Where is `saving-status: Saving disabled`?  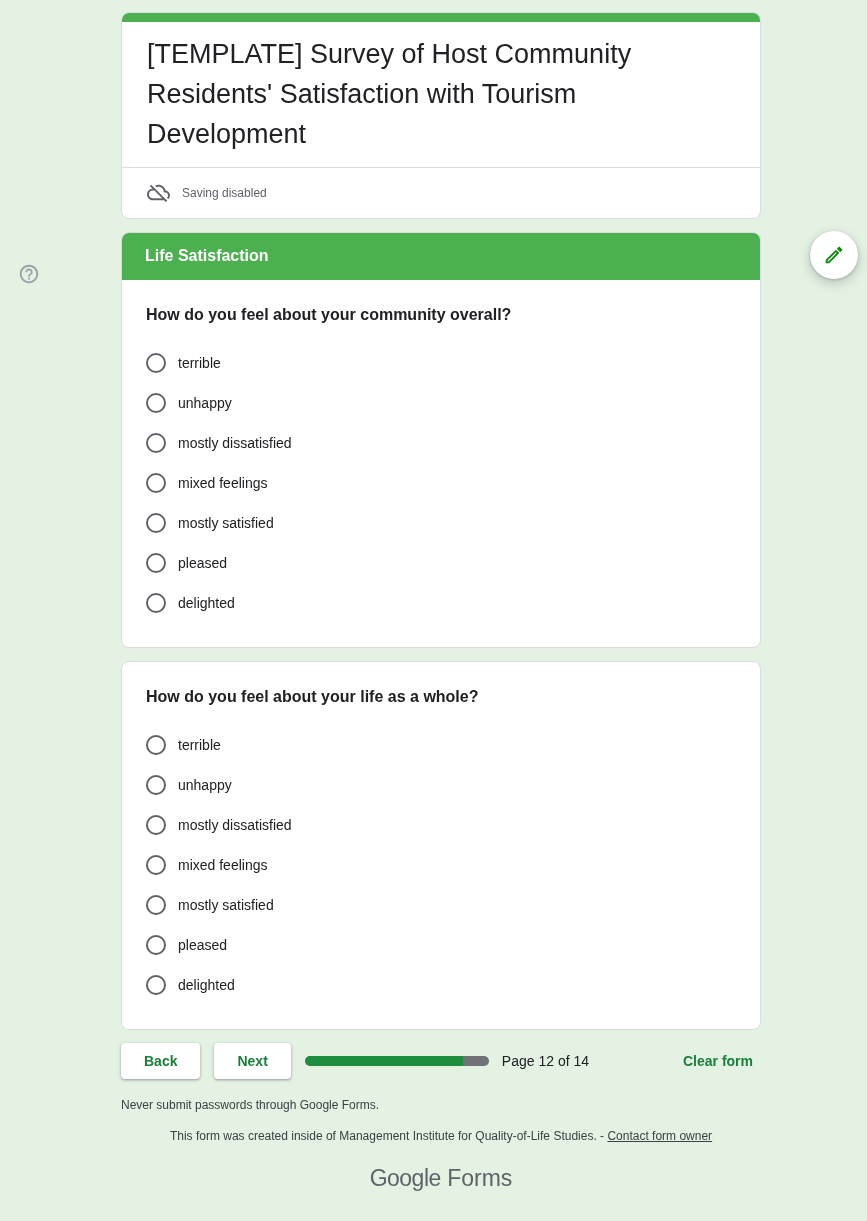 saving-status: Saving disabled is located at coordinates (224, 193).